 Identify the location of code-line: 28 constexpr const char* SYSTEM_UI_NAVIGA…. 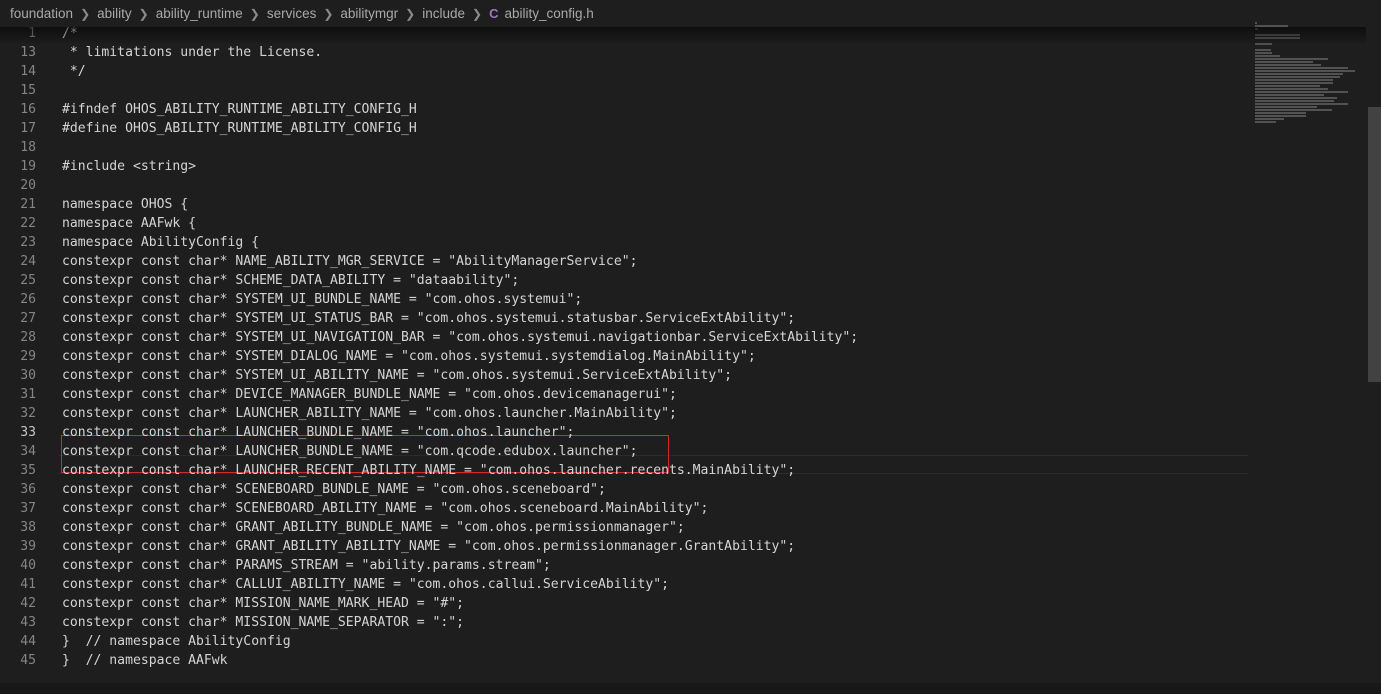
(625, 337).